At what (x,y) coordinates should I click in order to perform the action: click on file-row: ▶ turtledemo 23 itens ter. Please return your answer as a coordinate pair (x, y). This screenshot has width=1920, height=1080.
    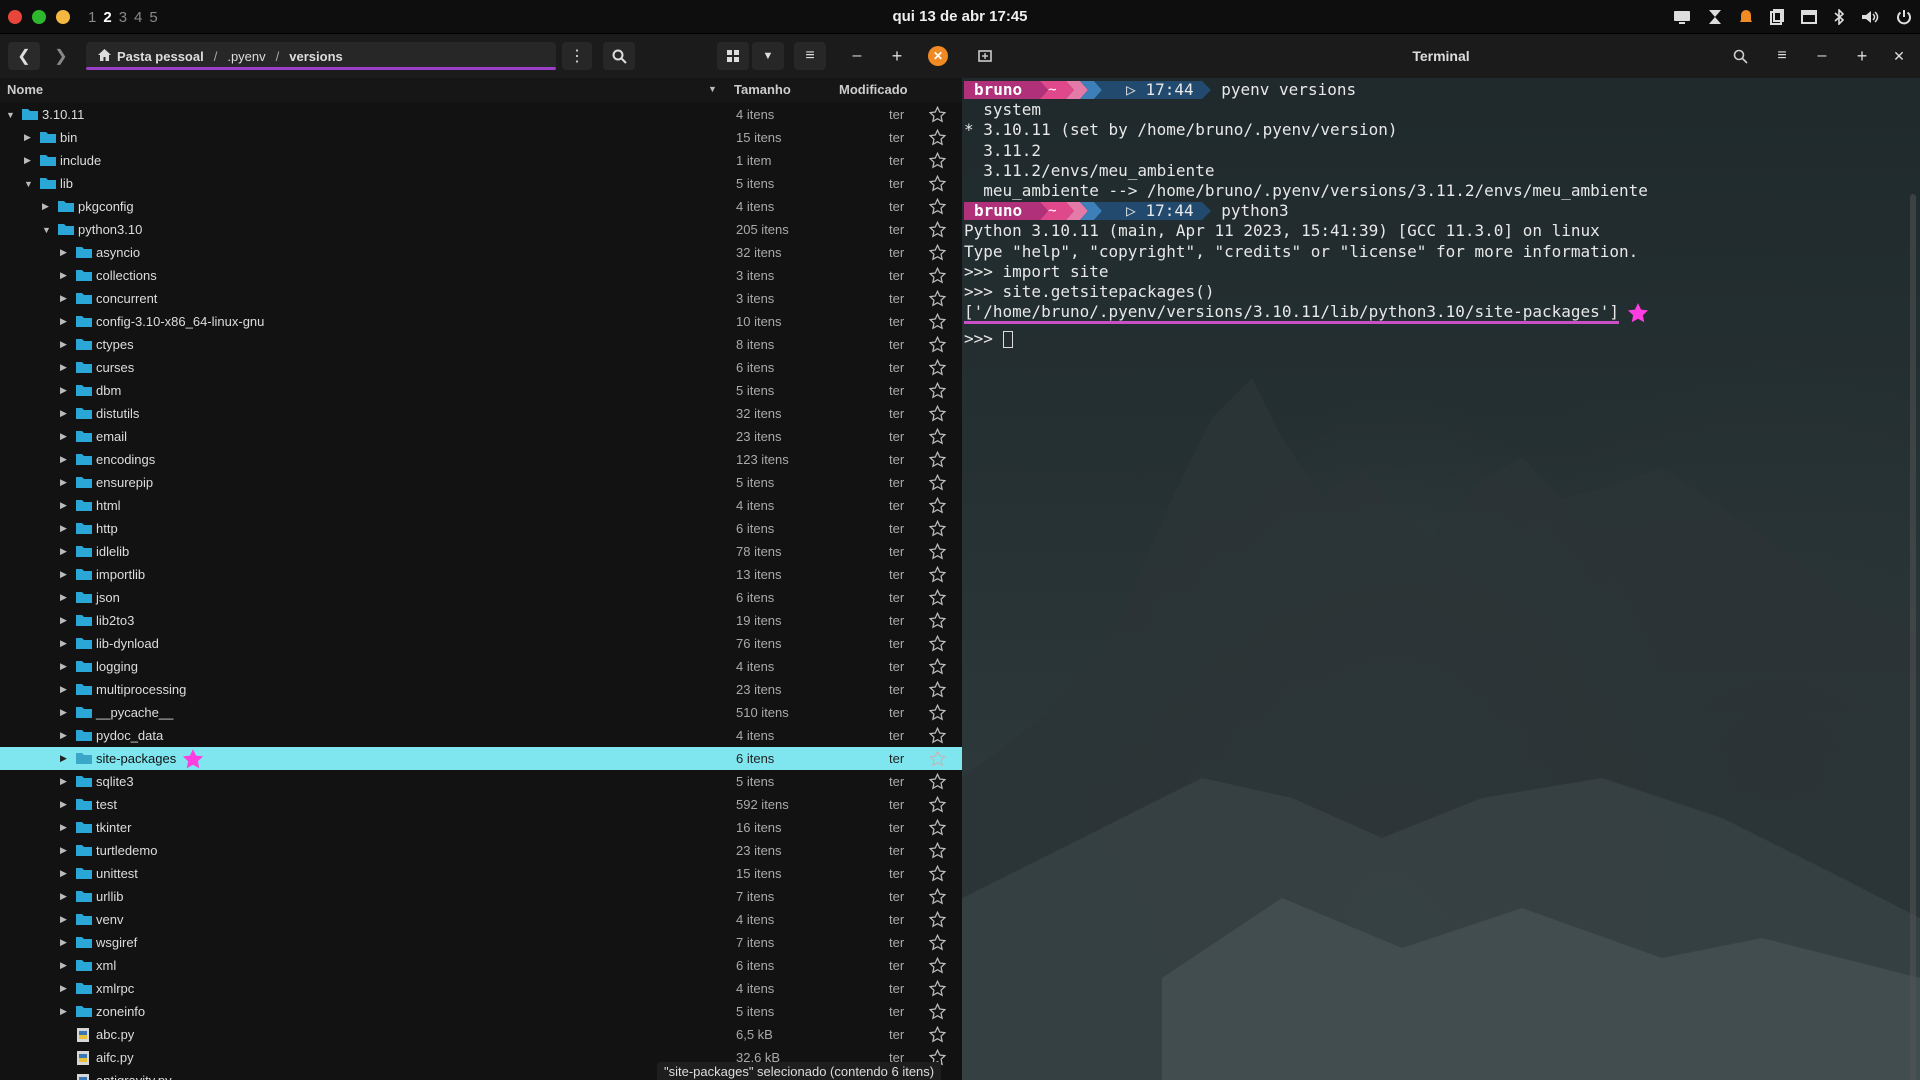
    Looking at the image, I should click on (481, 850).